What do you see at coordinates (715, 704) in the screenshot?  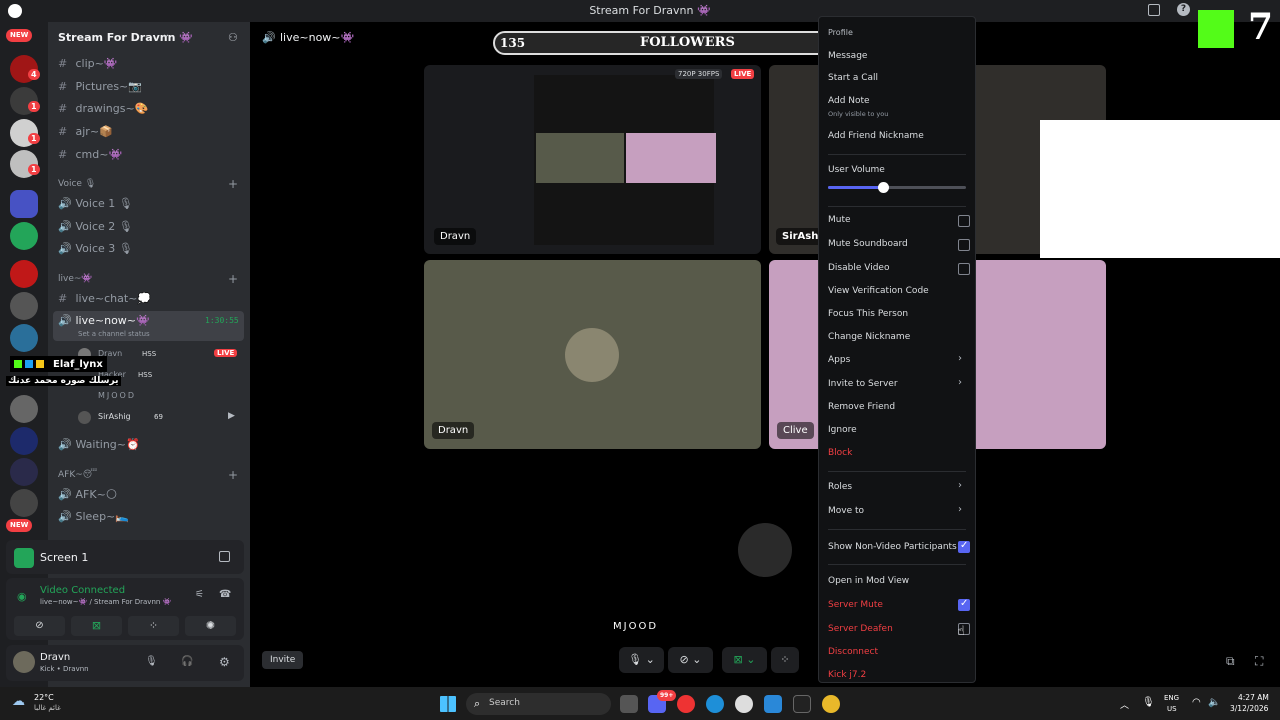 I see `edge-icon` at bounding box center [715, 704].